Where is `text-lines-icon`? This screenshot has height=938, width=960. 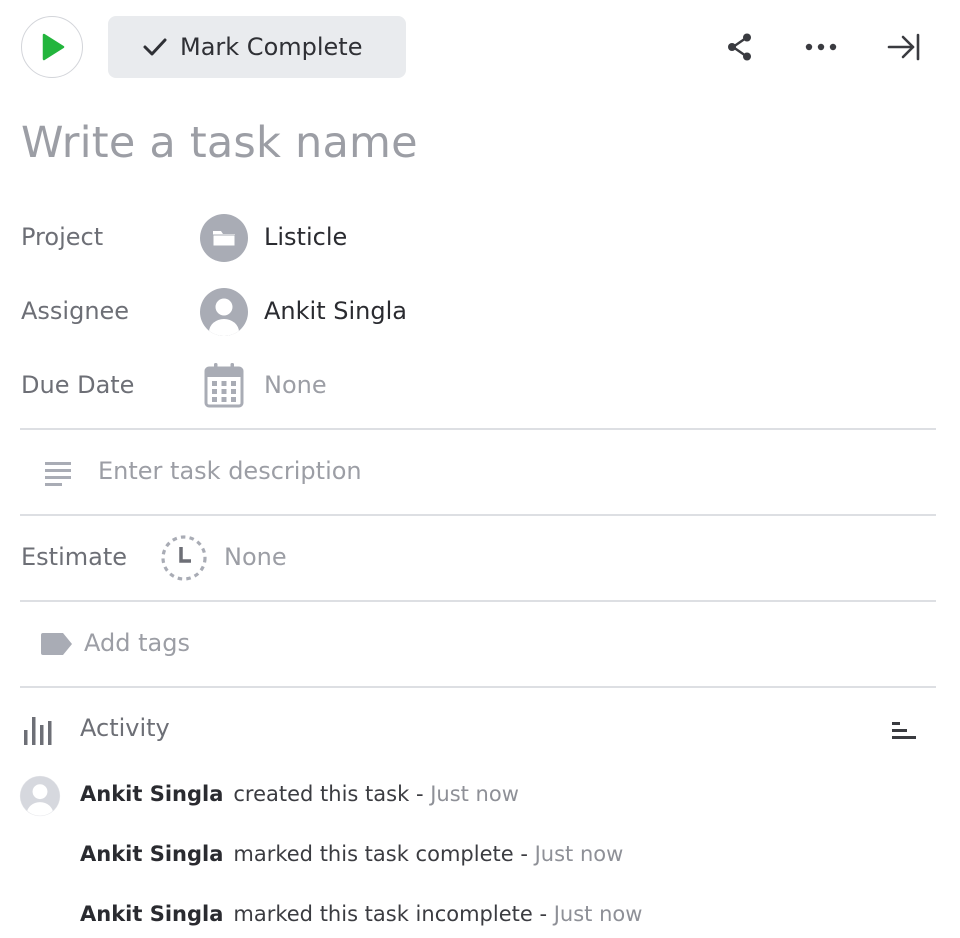
text-lines-icon is located at coordinates (58, 474).